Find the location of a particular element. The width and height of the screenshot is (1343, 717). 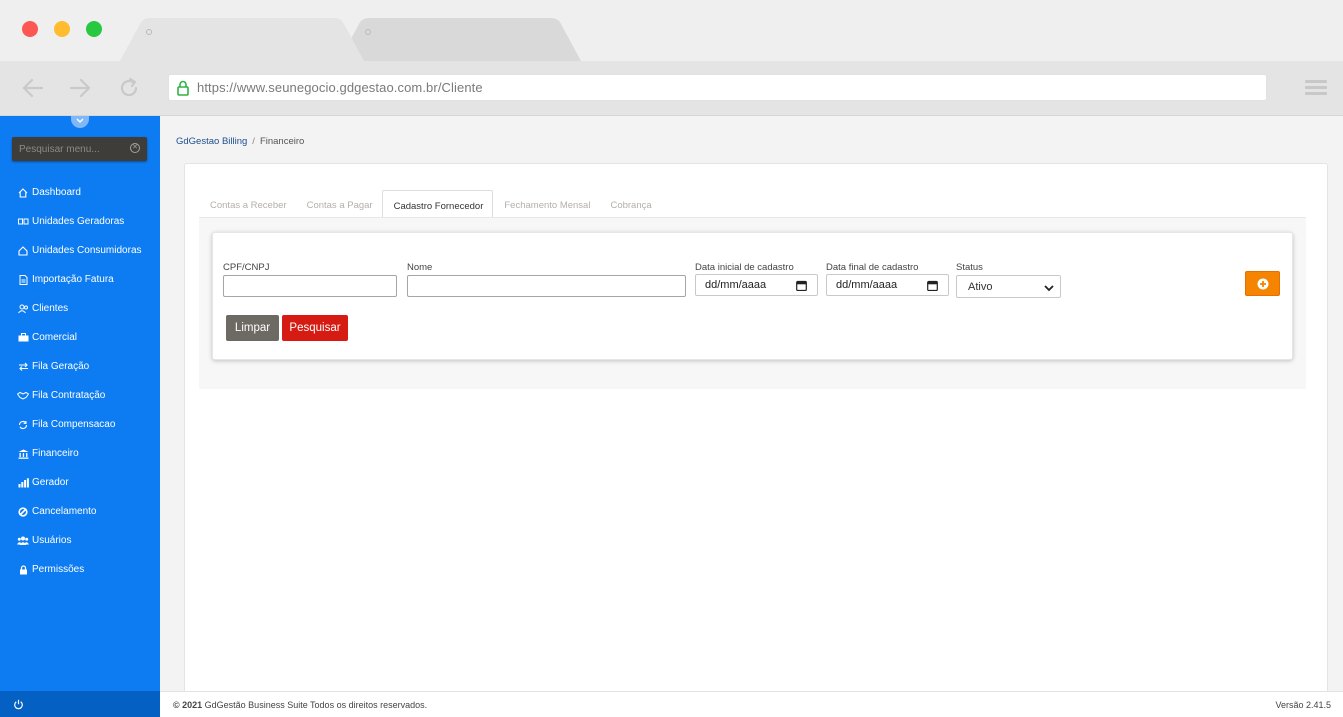

users-icon is located at coordinates (23, 309).